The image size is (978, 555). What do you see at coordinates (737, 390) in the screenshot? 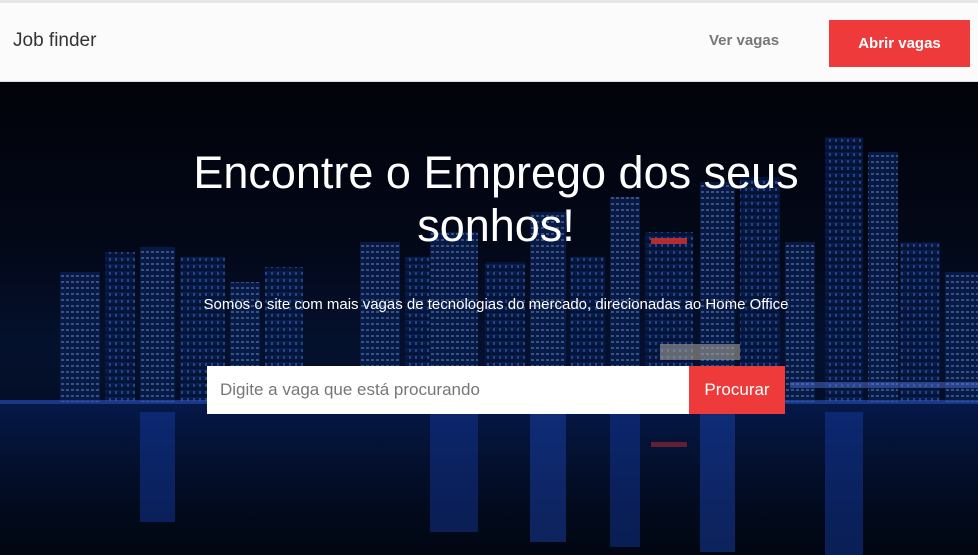
I see `search-button: Procurar` at bounding box center [737, 390].